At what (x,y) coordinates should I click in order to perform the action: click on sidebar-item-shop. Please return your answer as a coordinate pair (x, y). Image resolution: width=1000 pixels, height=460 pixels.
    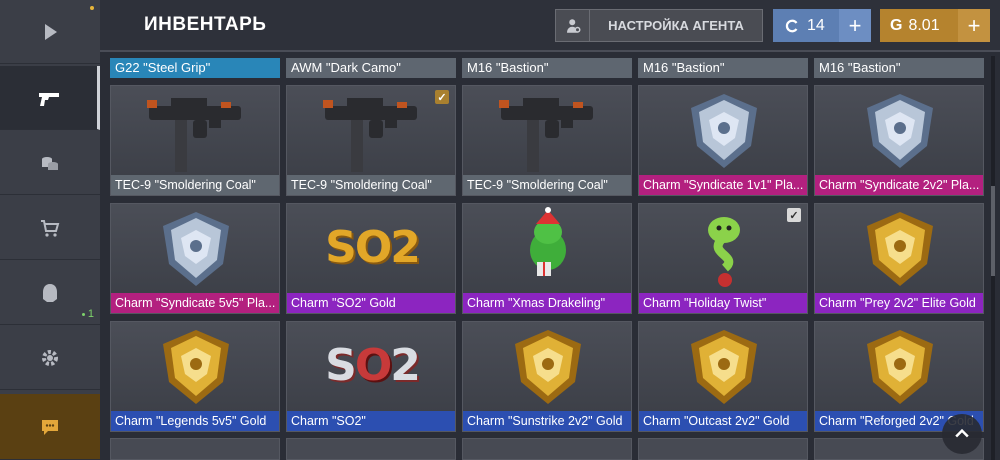
    Looking at the image, I should click on (50, 228).